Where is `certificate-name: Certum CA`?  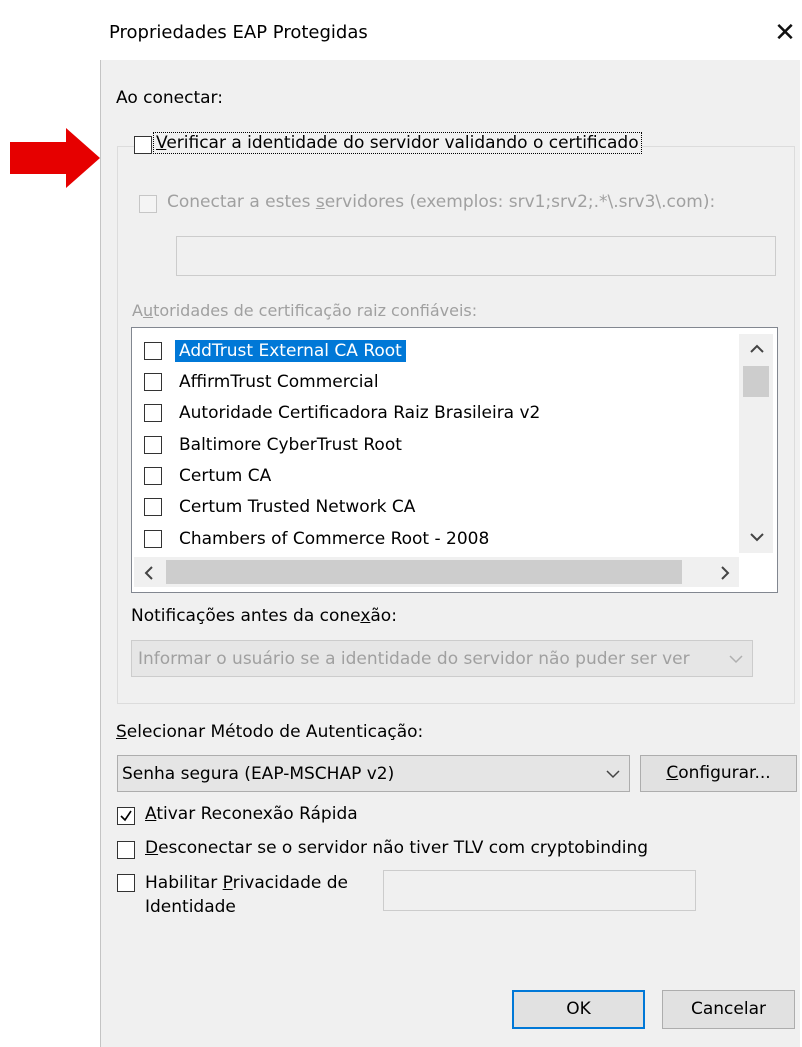
certificate-name: Certum CA is located at coordinates (225, 476).